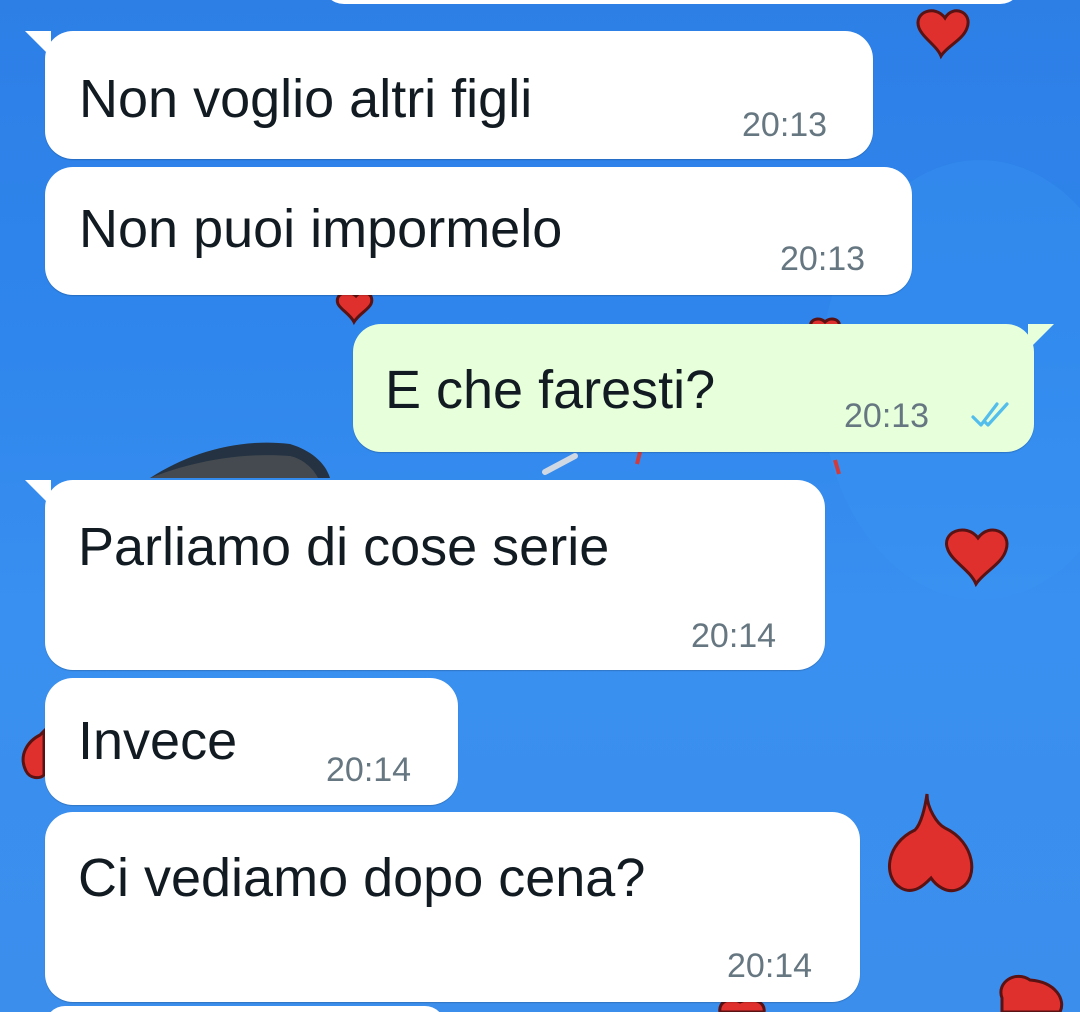  What do you see at coordinates (362, 878) in the screenshot?
I see `message-text: Ci vediamo dopo cena?` at bounding box center [362, 878].